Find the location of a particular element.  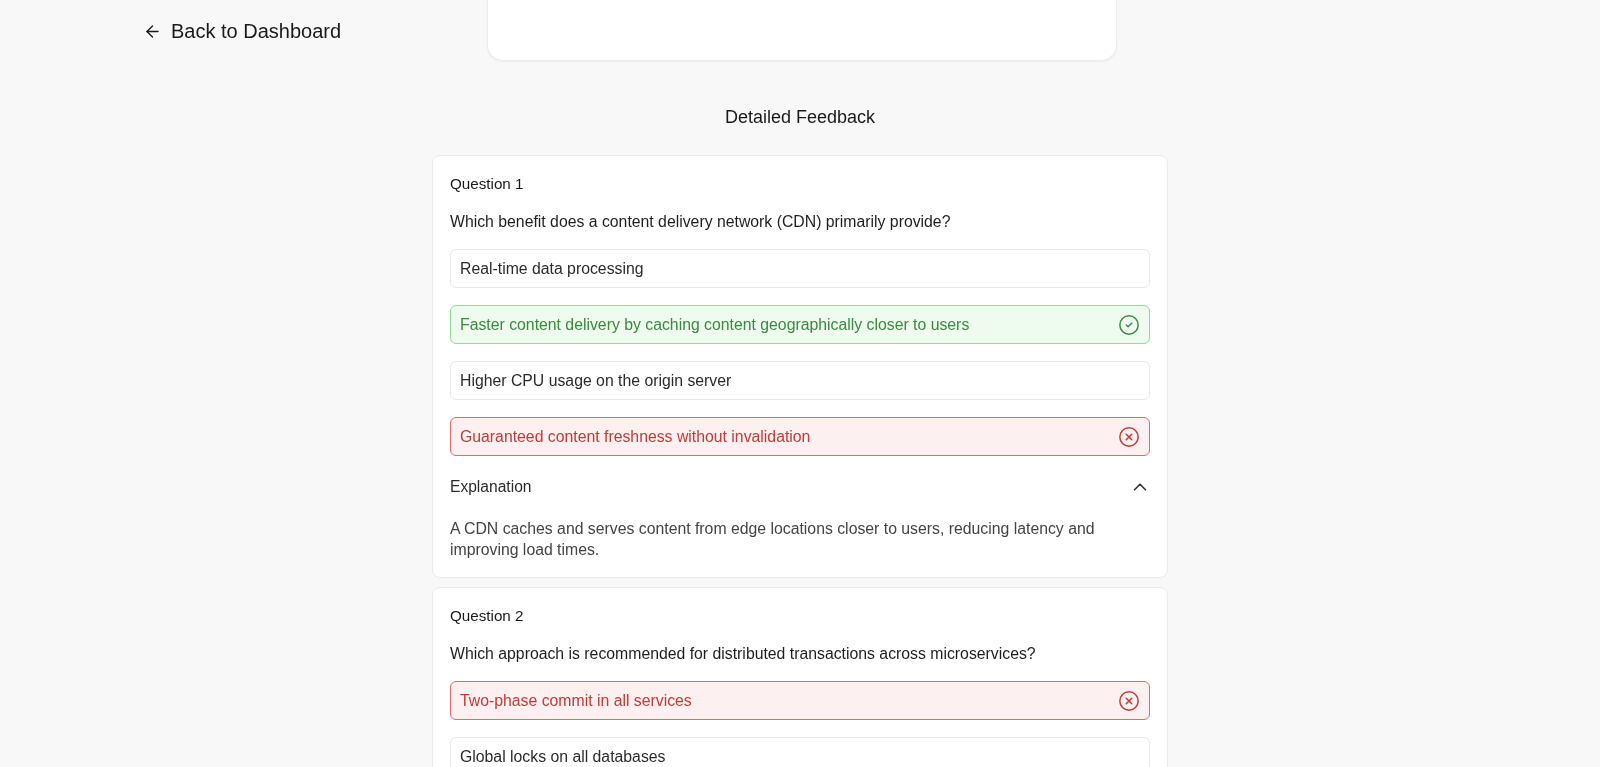

question-text: Which approach is recommended for distributed transactions across microservices? is located at coordinates (743, 654).